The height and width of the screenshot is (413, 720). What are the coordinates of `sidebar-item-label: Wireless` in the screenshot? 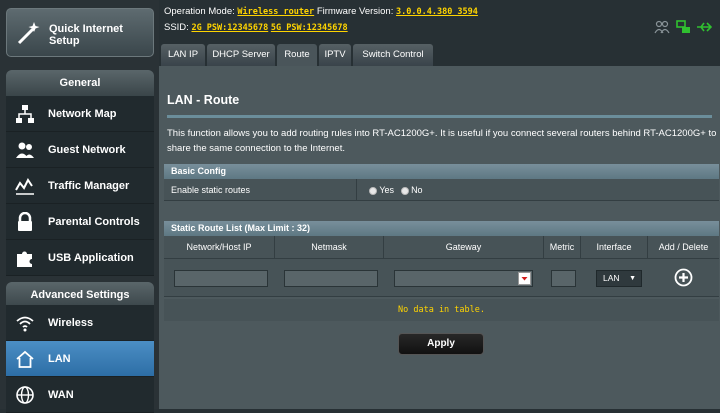 It's located at (71, 323).